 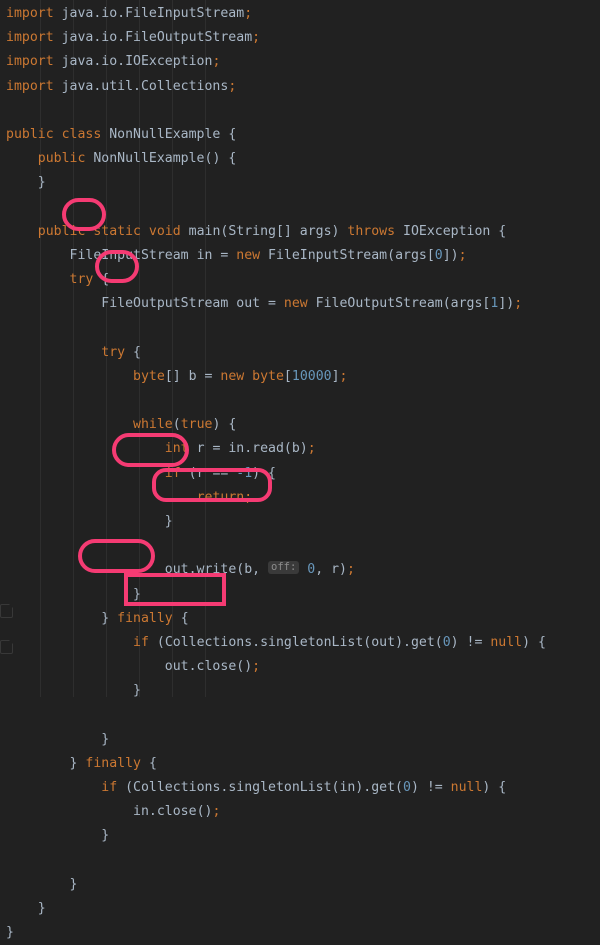 I want to click on code-line: out.write(b, off: 0, r);, so click(x=276, y=570).